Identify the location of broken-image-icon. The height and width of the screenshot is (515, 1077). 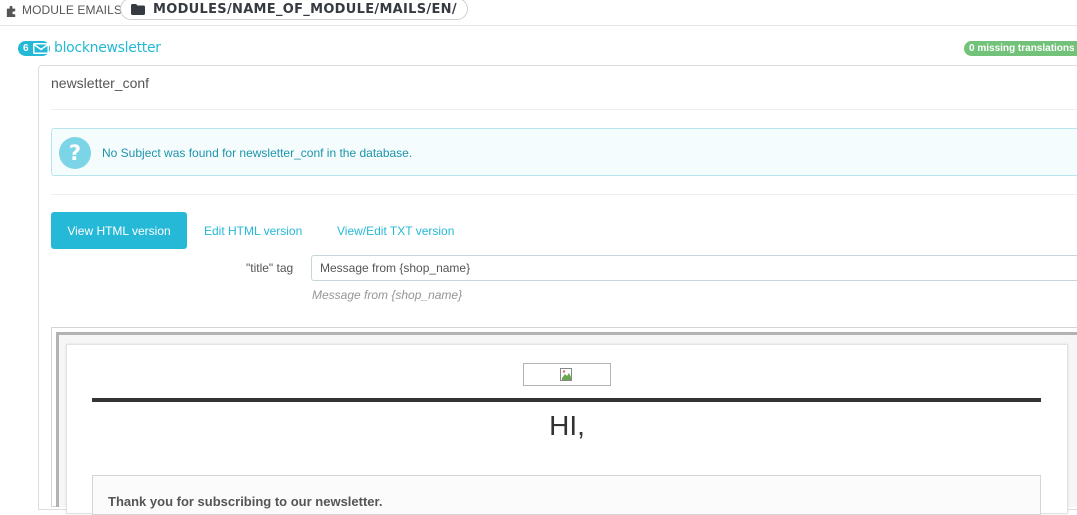
(566, 374).